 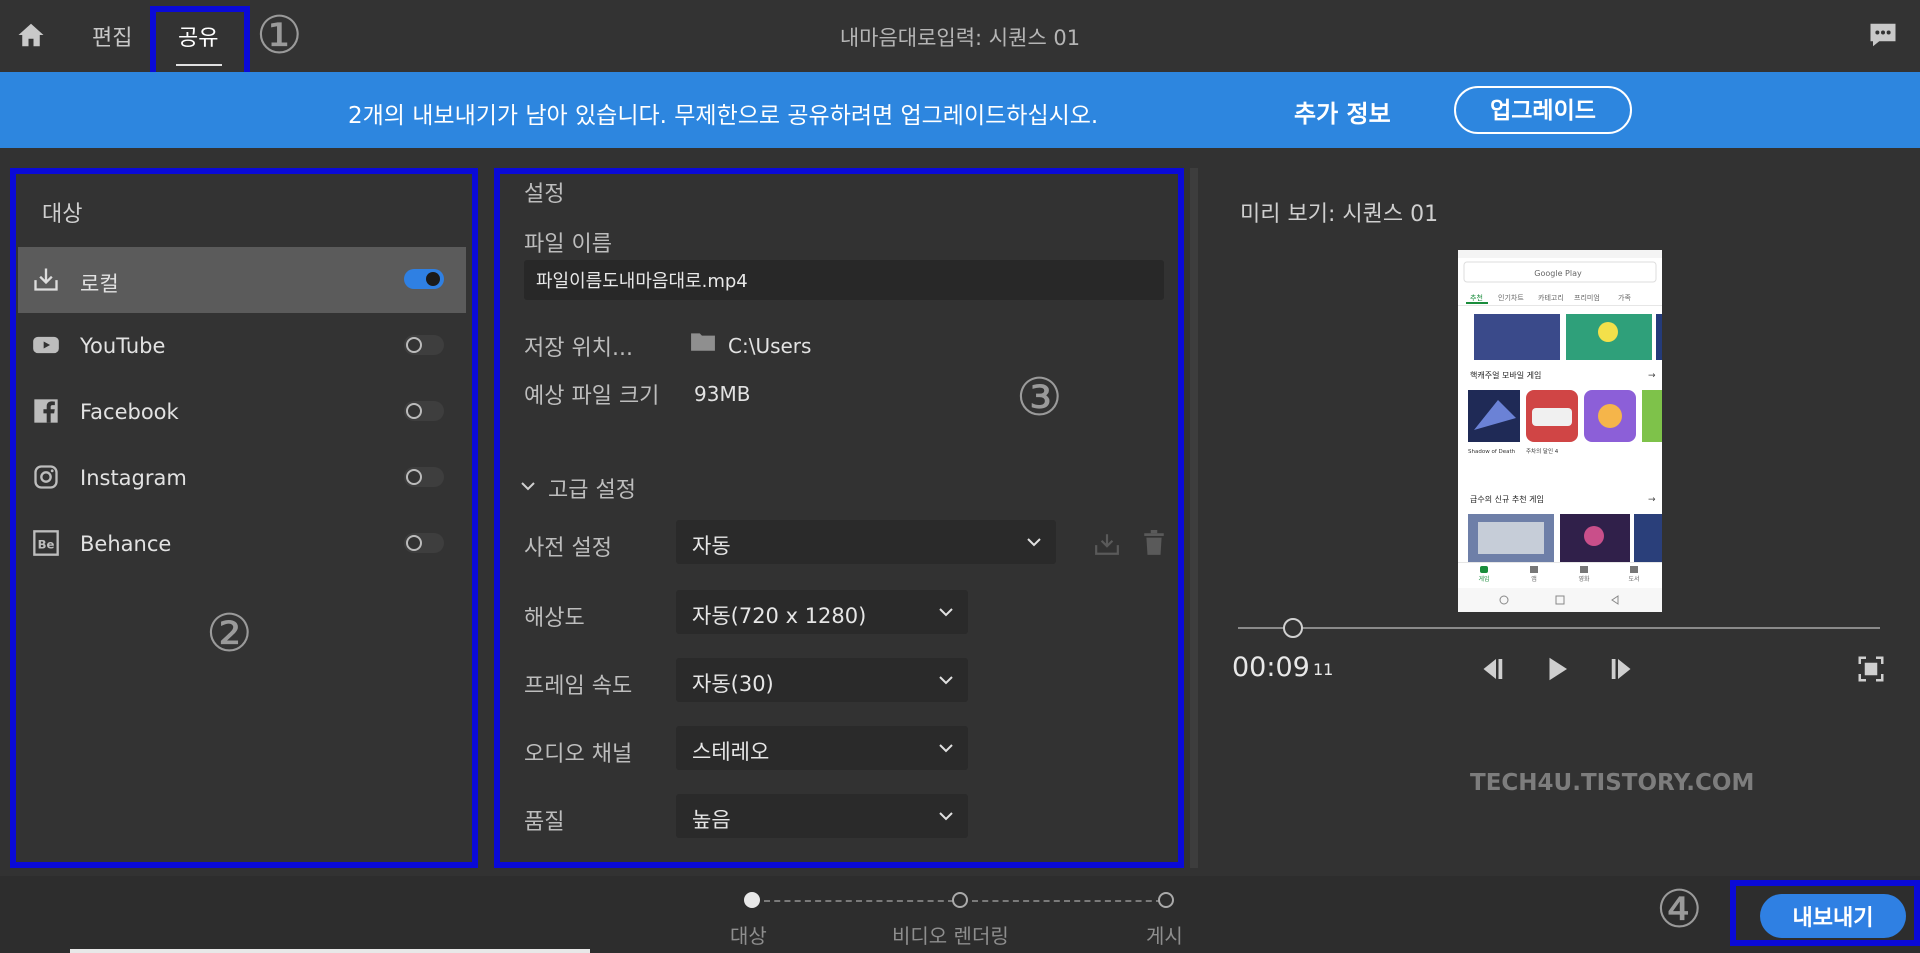 What do you see at coordinates (1543, 110) in the screenshot?
I see `upgrade-button: 업그레이드` at bounding box center [1543, 110].